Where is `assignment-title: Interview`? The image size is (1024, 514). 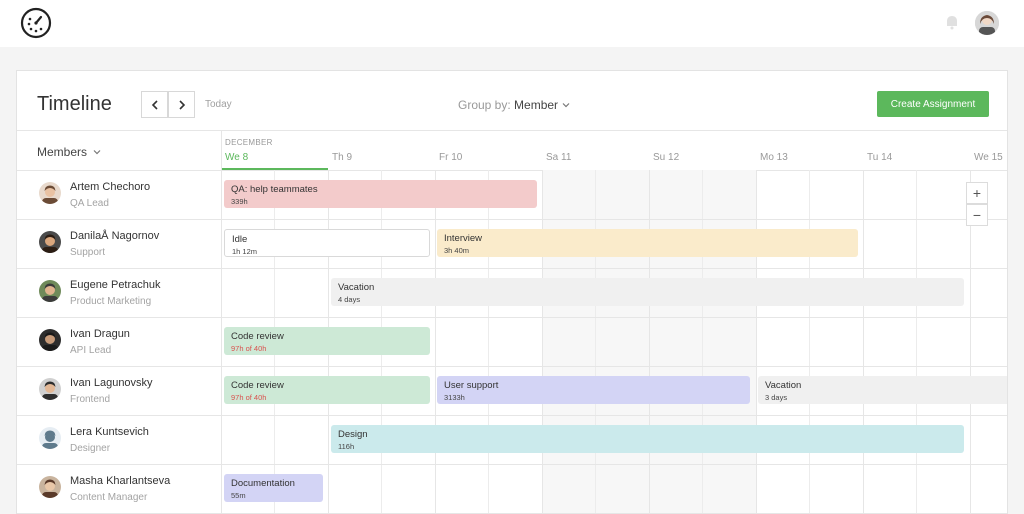
assignment-title: Interview is located at coordinates (463, 238).